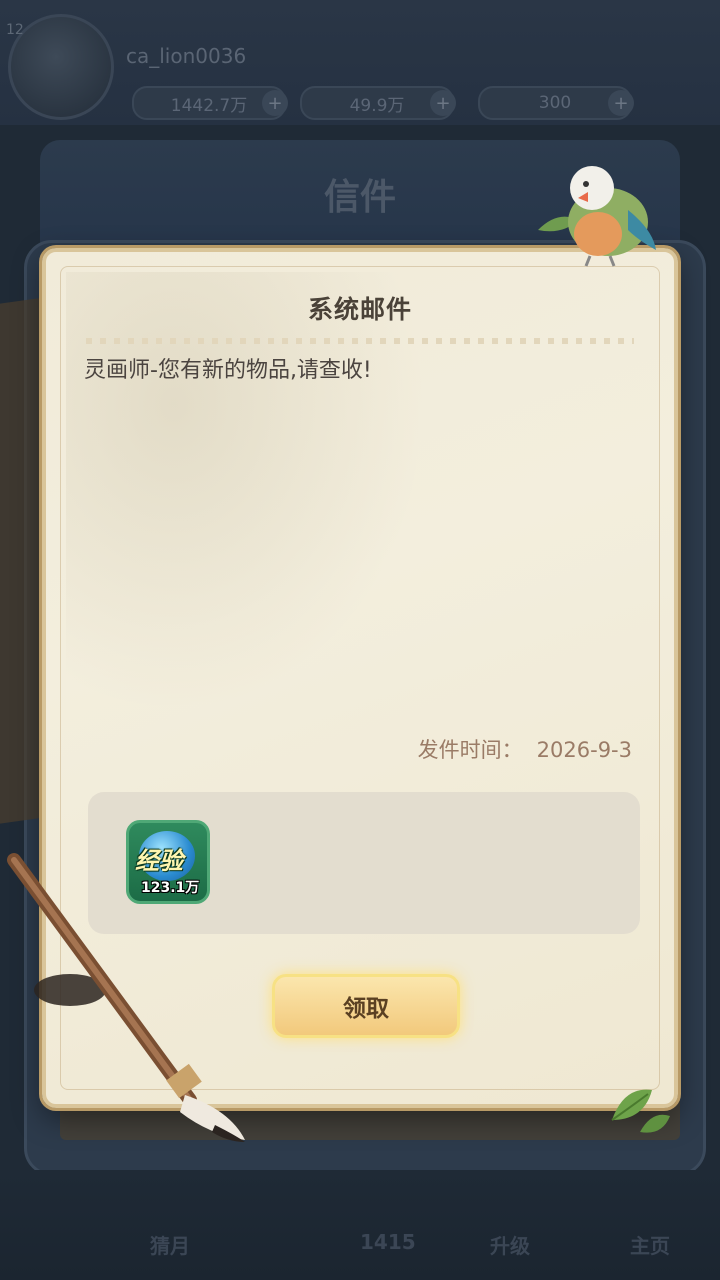  Describe the element at coordinates (61, 67) in the screenshot. I see `avatar` at that location.